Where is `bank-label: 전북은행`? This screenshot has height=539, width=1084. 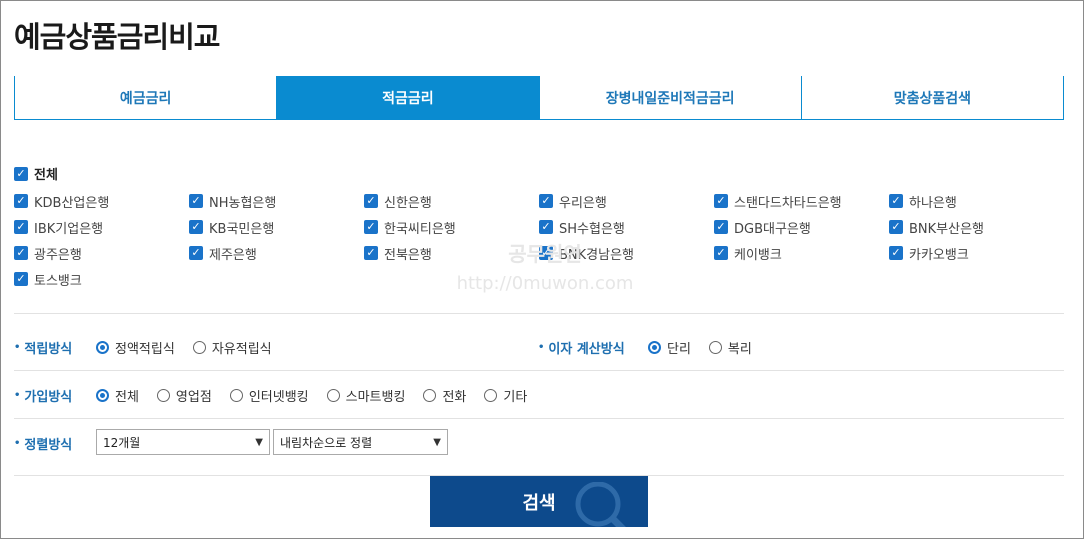
bank-label: 전북은행 is located at coordinates (408, 255).